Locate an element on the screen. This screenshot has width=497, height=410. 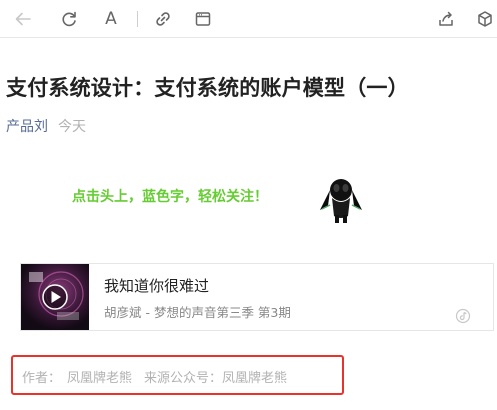
song-title: 我知道你很难过 is located at coordinates (157, 286).